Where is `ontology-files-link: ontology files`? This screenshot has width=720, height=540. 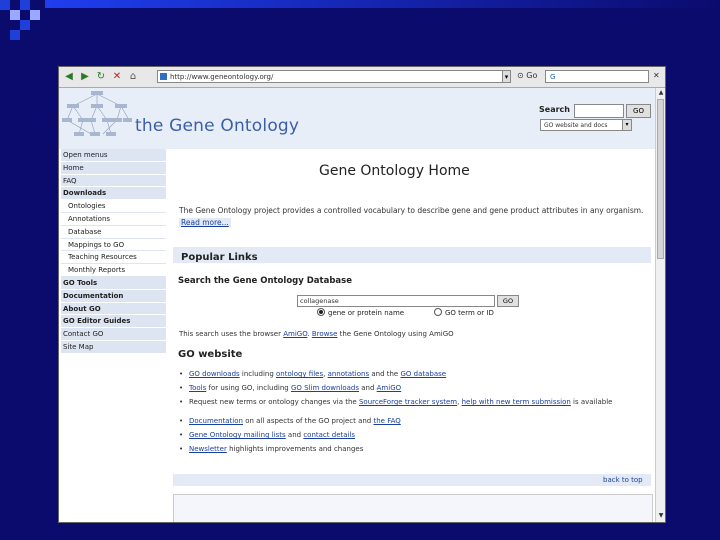
ontology-files-link: ontology files is located at coordinates (299, 374).